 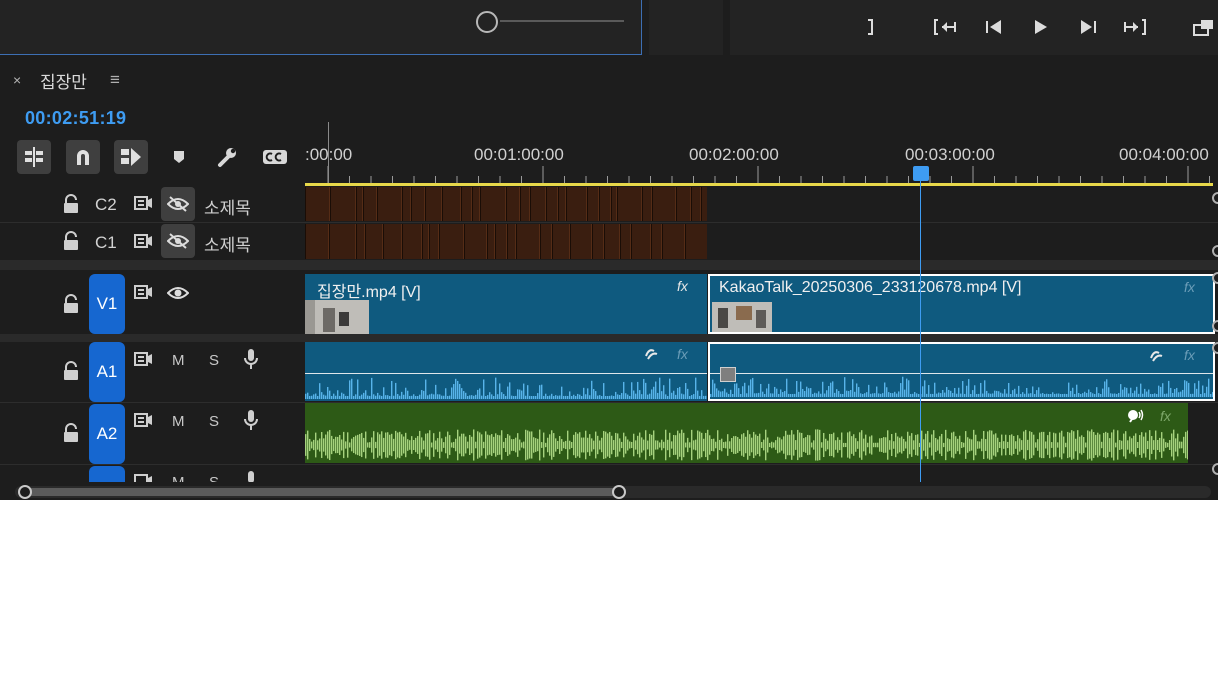 What do you see at coordinates (506, 304) in the screenshot?
I see `video-clip-1: 집장만.mp4 [V] fx` at bounding box center [506, 304].